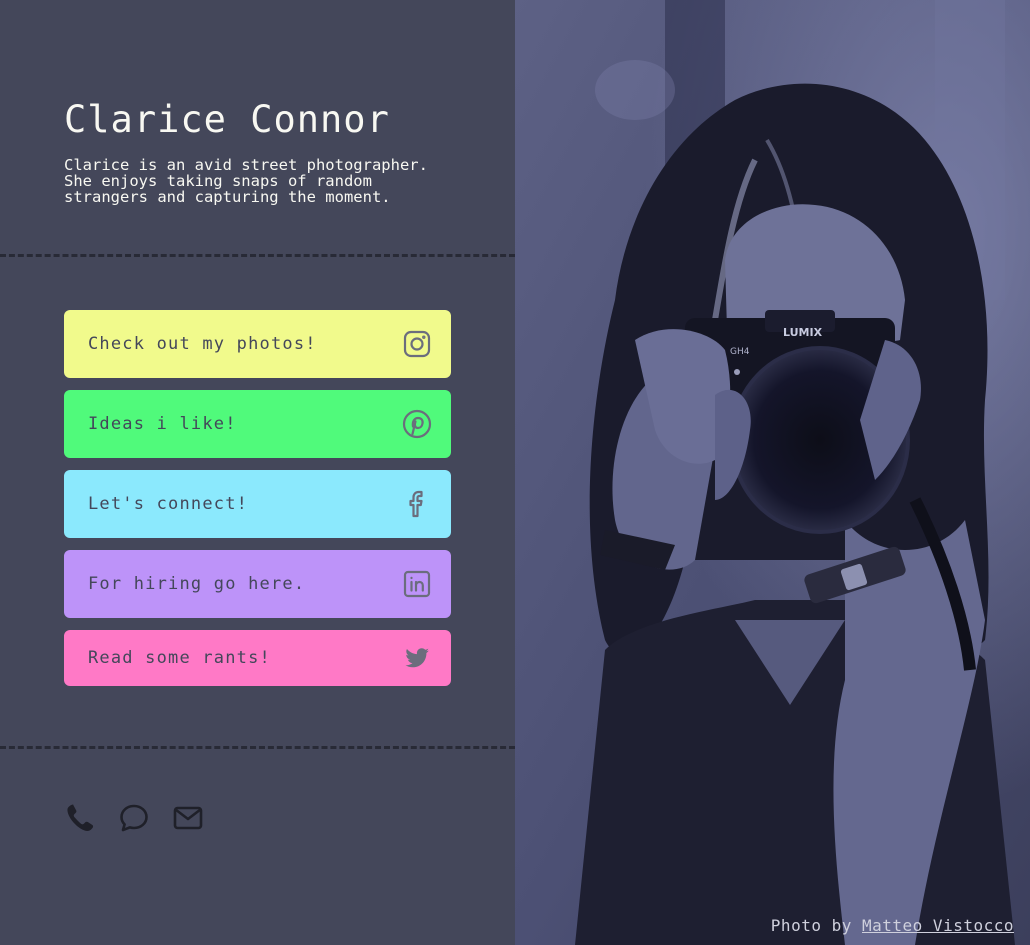 Image resolution: width=1030 pixels, height=945 pixels. I want to click on svg-text: LUMIX, so click(803, 332).